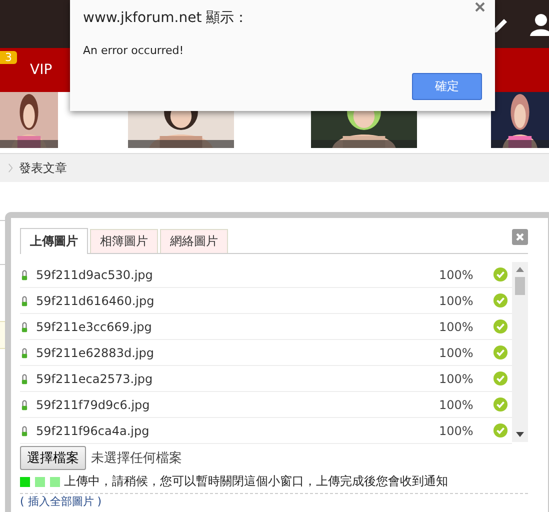  What do you see at coordinates (53, 458) in the screenshot?
I see `choose-file-button: 選擇檔案` at bounding box center [53, 458].